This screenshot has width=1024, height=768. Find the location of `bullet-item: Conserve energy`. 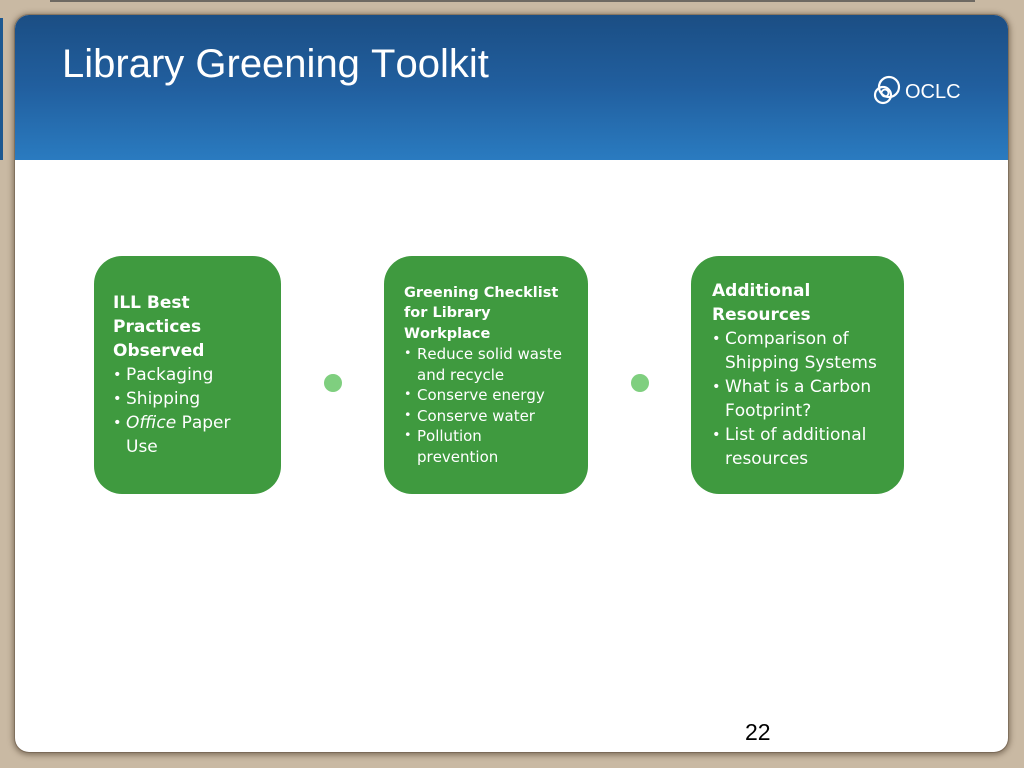

bullet-item: Conserve energy is located at coordinates (484, 395).